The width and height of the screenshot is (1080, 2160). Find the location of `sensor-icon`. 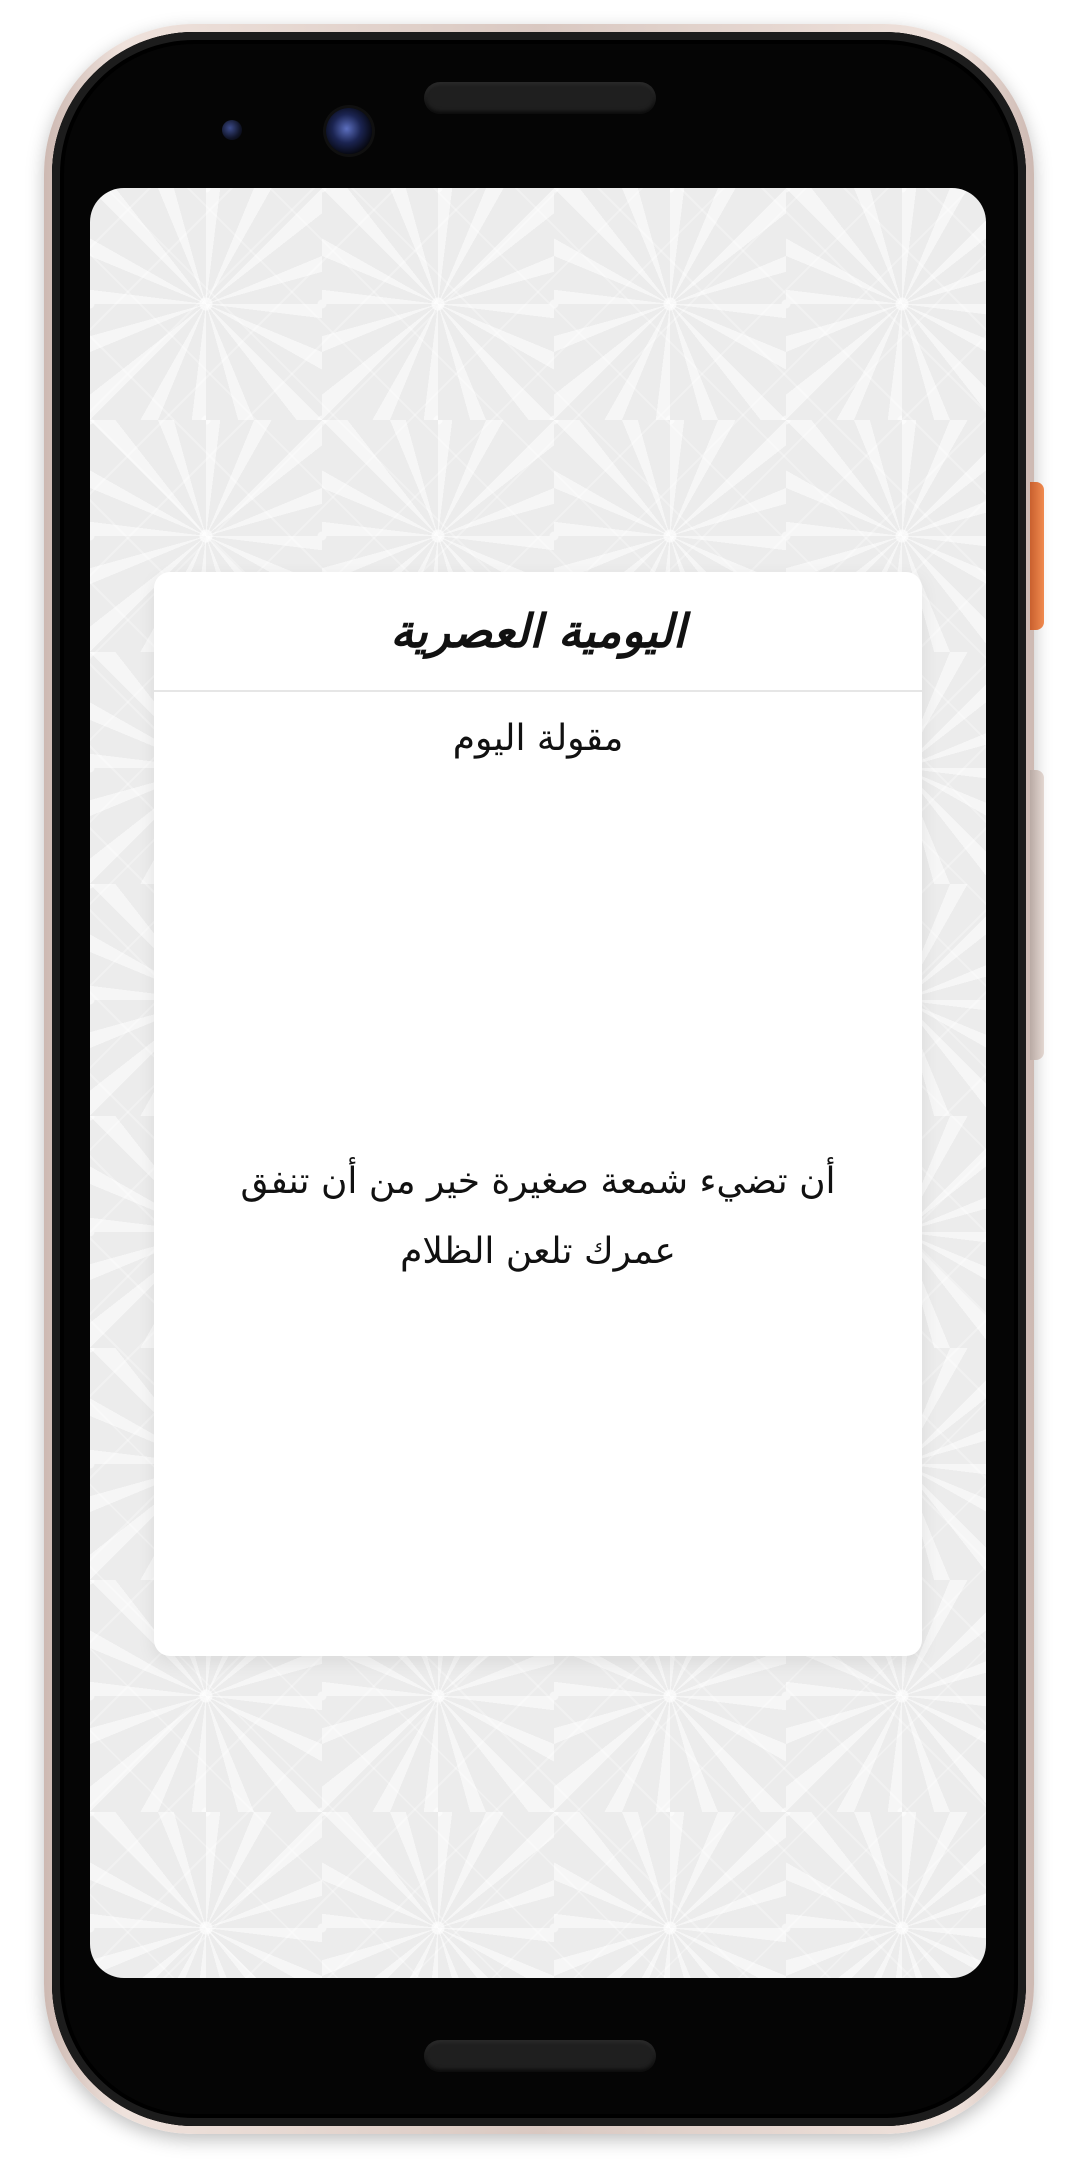

sensor-icon is located at coordinates (232, 130).